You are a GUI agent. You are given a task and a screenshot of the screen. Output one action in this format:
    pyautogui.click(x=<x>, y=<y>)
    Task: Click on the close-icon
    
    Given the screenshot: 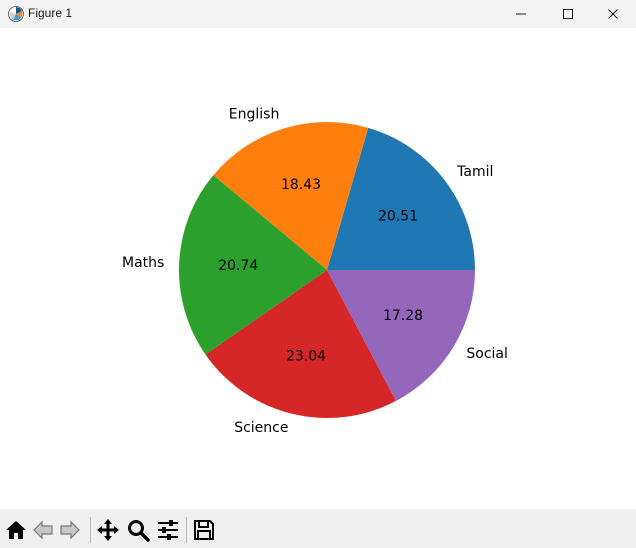 What is the action you would take?
    pyautogui.click(x=613, y=14)
    